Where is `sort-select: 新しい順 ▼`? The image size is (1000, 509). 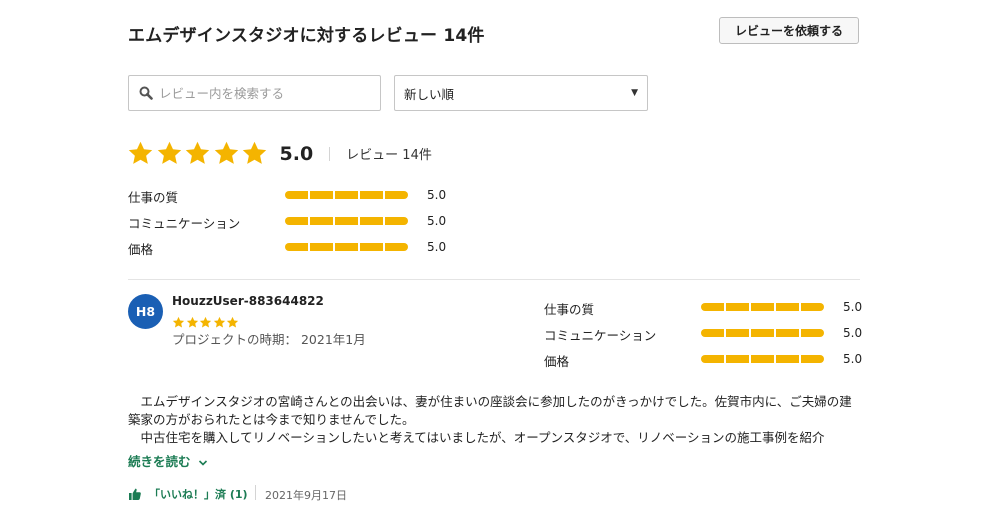
sort-select: 新しい順 ▼ is located at coordinates (521, 93).